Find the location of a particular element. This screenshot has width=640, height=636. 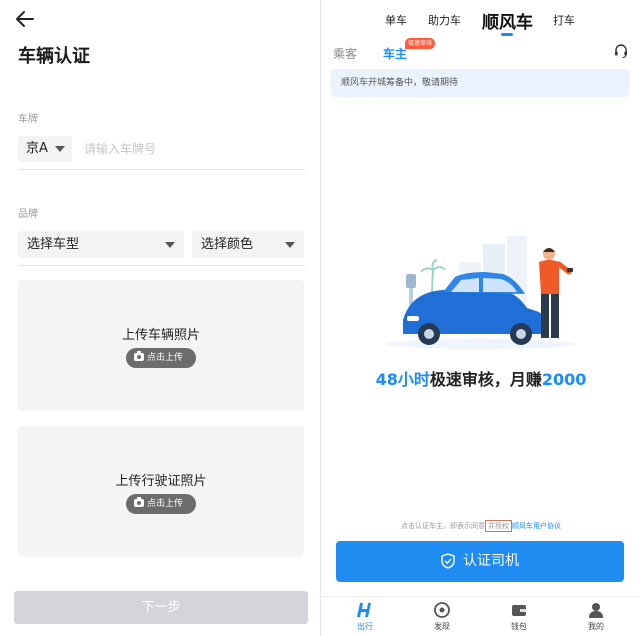

vehicle-photo-upload-button: 点击上传 is located at coordinates (161, 358).